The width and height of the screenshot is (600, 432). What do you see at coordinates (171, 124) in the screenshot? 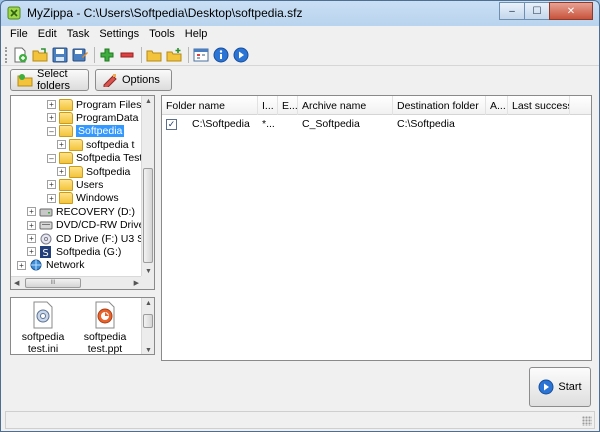
I see `row-checkbox: ✓` at bounding box center [171, 124].